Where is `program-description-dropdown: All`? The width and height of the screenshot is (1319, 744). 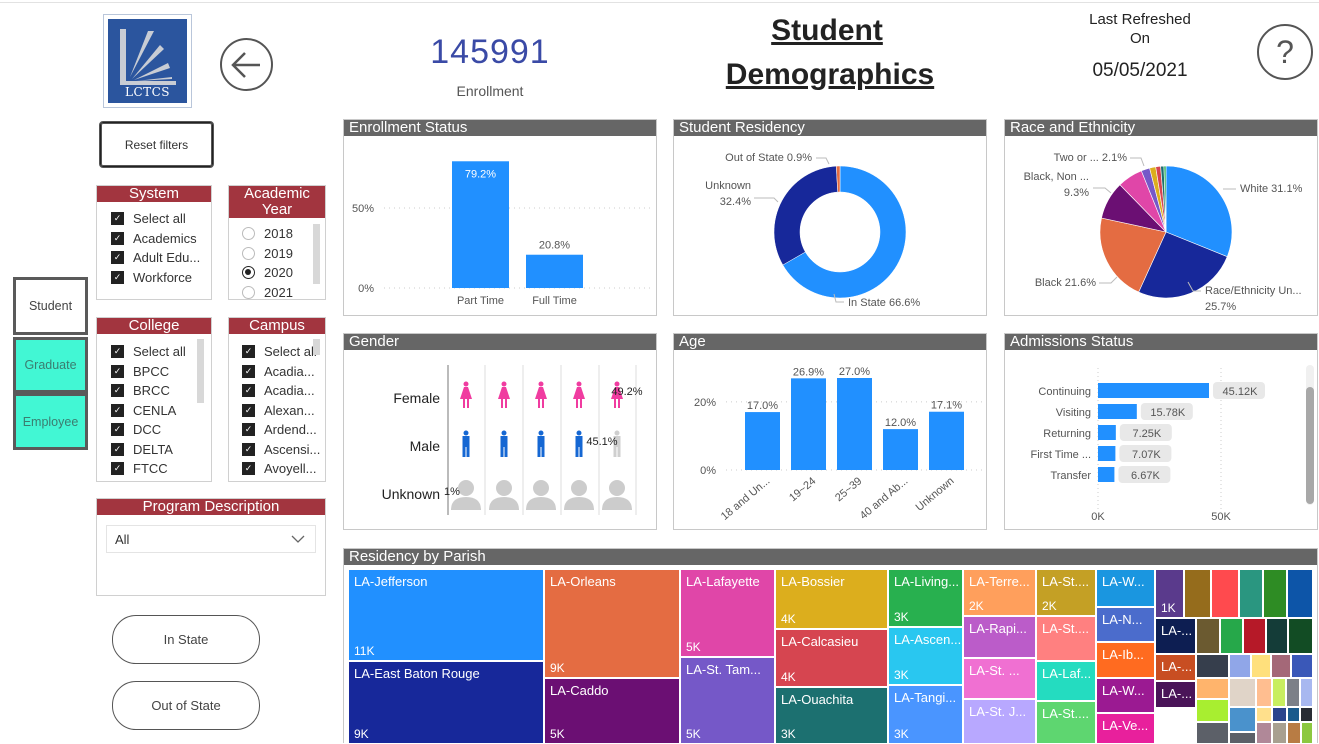
program-description-dropdown: All is located at coordinates (211, 539).